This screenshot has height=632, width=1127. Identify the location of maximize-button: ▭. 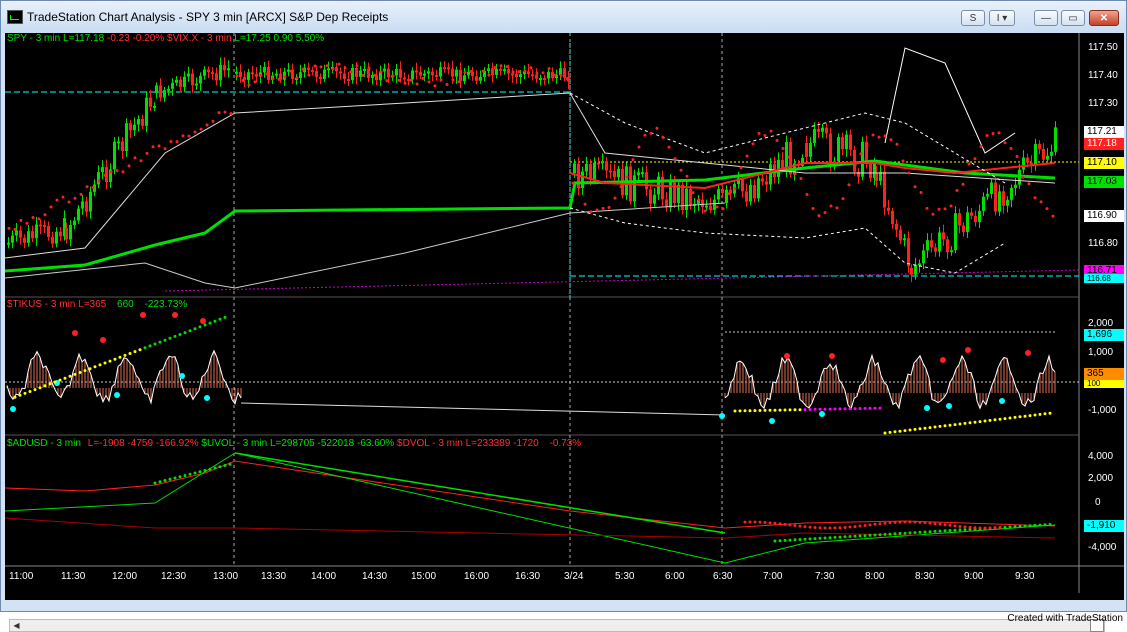
(1073, 18).